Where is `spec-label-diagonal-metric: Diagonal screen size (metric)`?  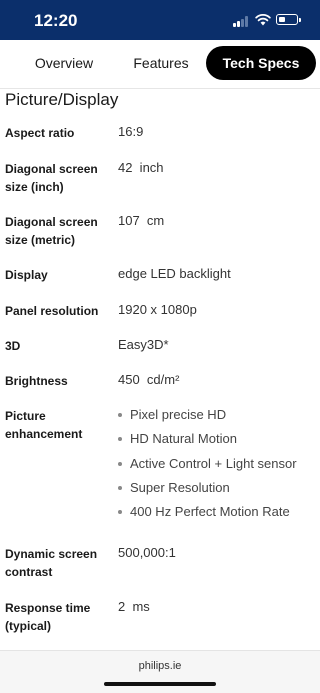
spec-label-diagonal-metric: Diagonal screen size (metric) is located at coordinates (51, 231).